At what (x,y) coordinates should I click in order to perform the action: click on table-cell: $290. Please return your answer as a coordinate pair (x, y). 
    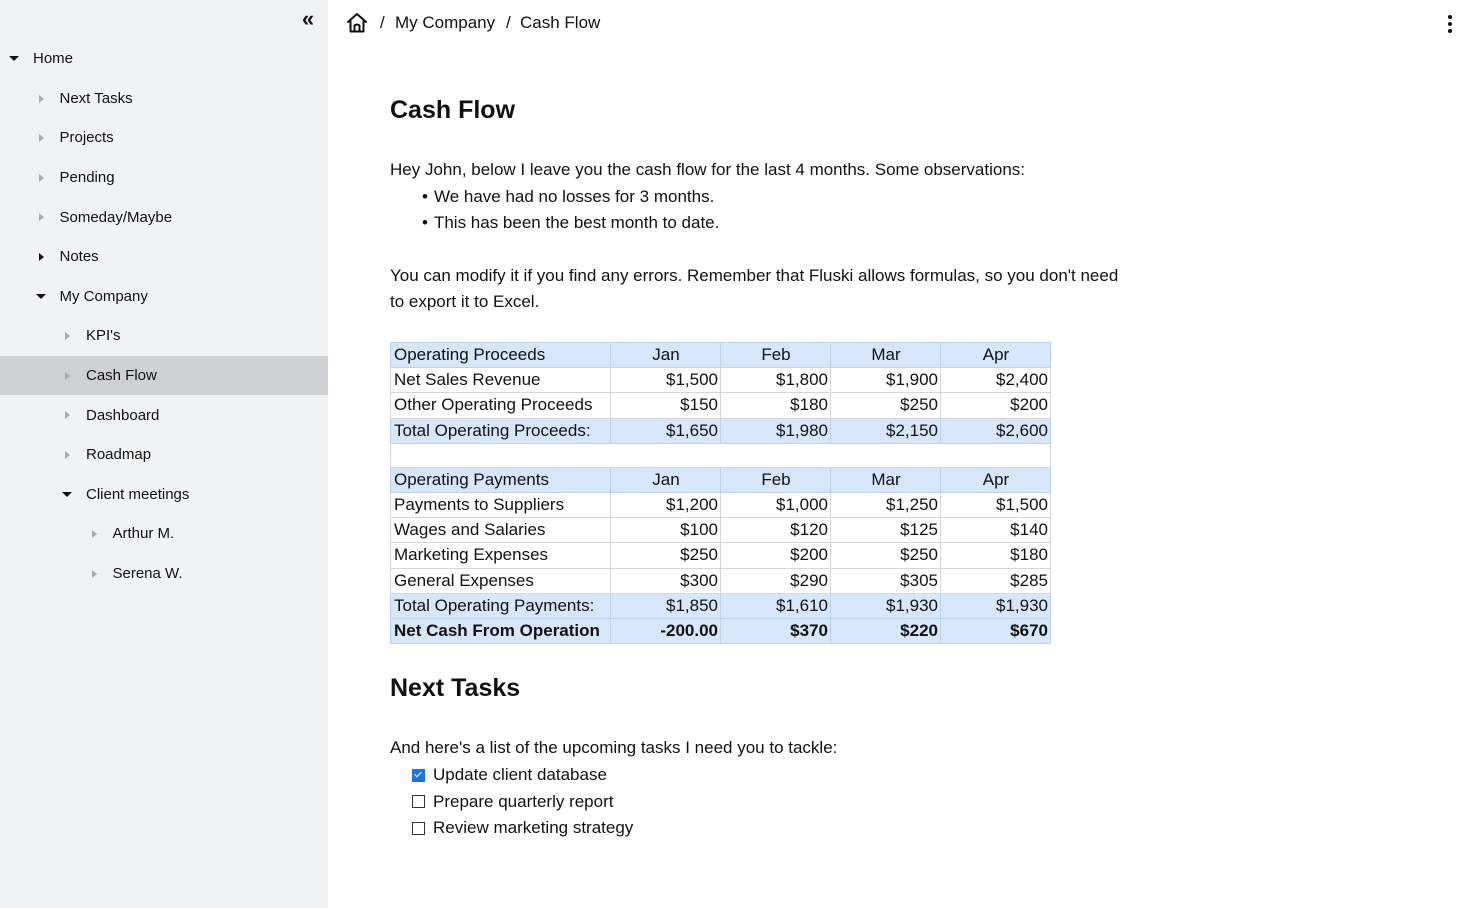
    Looking at the image, I should click on (775, 580).